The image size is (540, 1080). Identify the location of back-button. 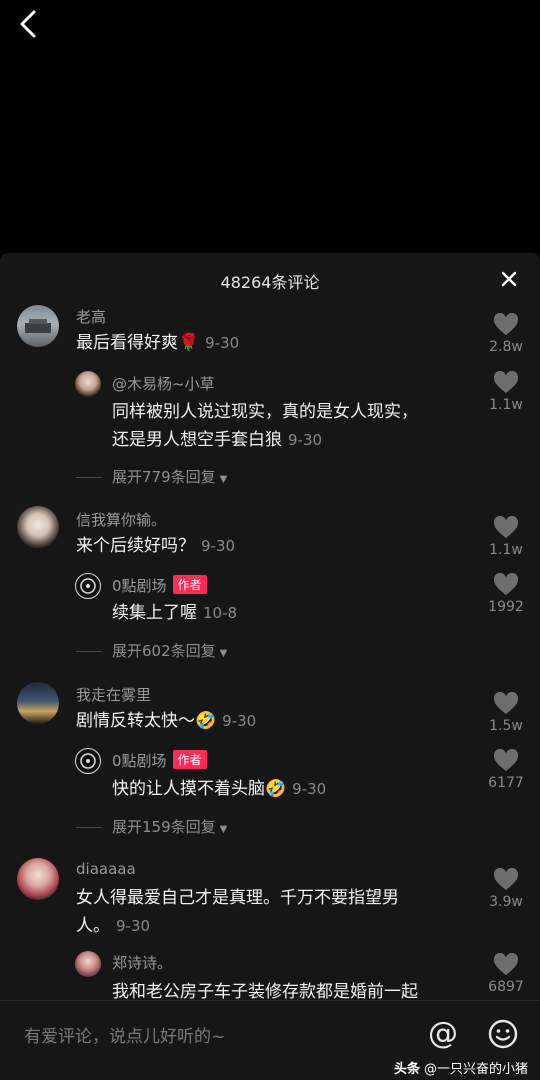
(28, 24).